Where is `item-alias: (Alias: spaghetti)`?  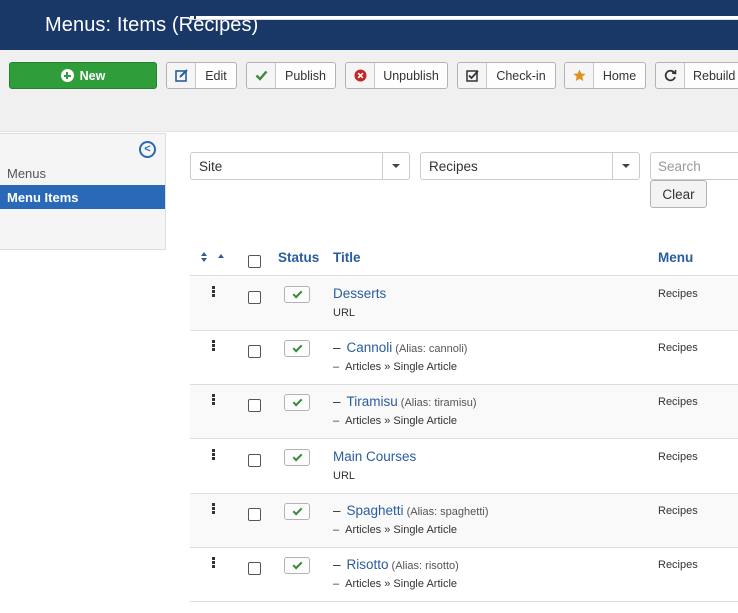 item-alias: (Alias: spaghetti) is located at coordinates (447, 512).